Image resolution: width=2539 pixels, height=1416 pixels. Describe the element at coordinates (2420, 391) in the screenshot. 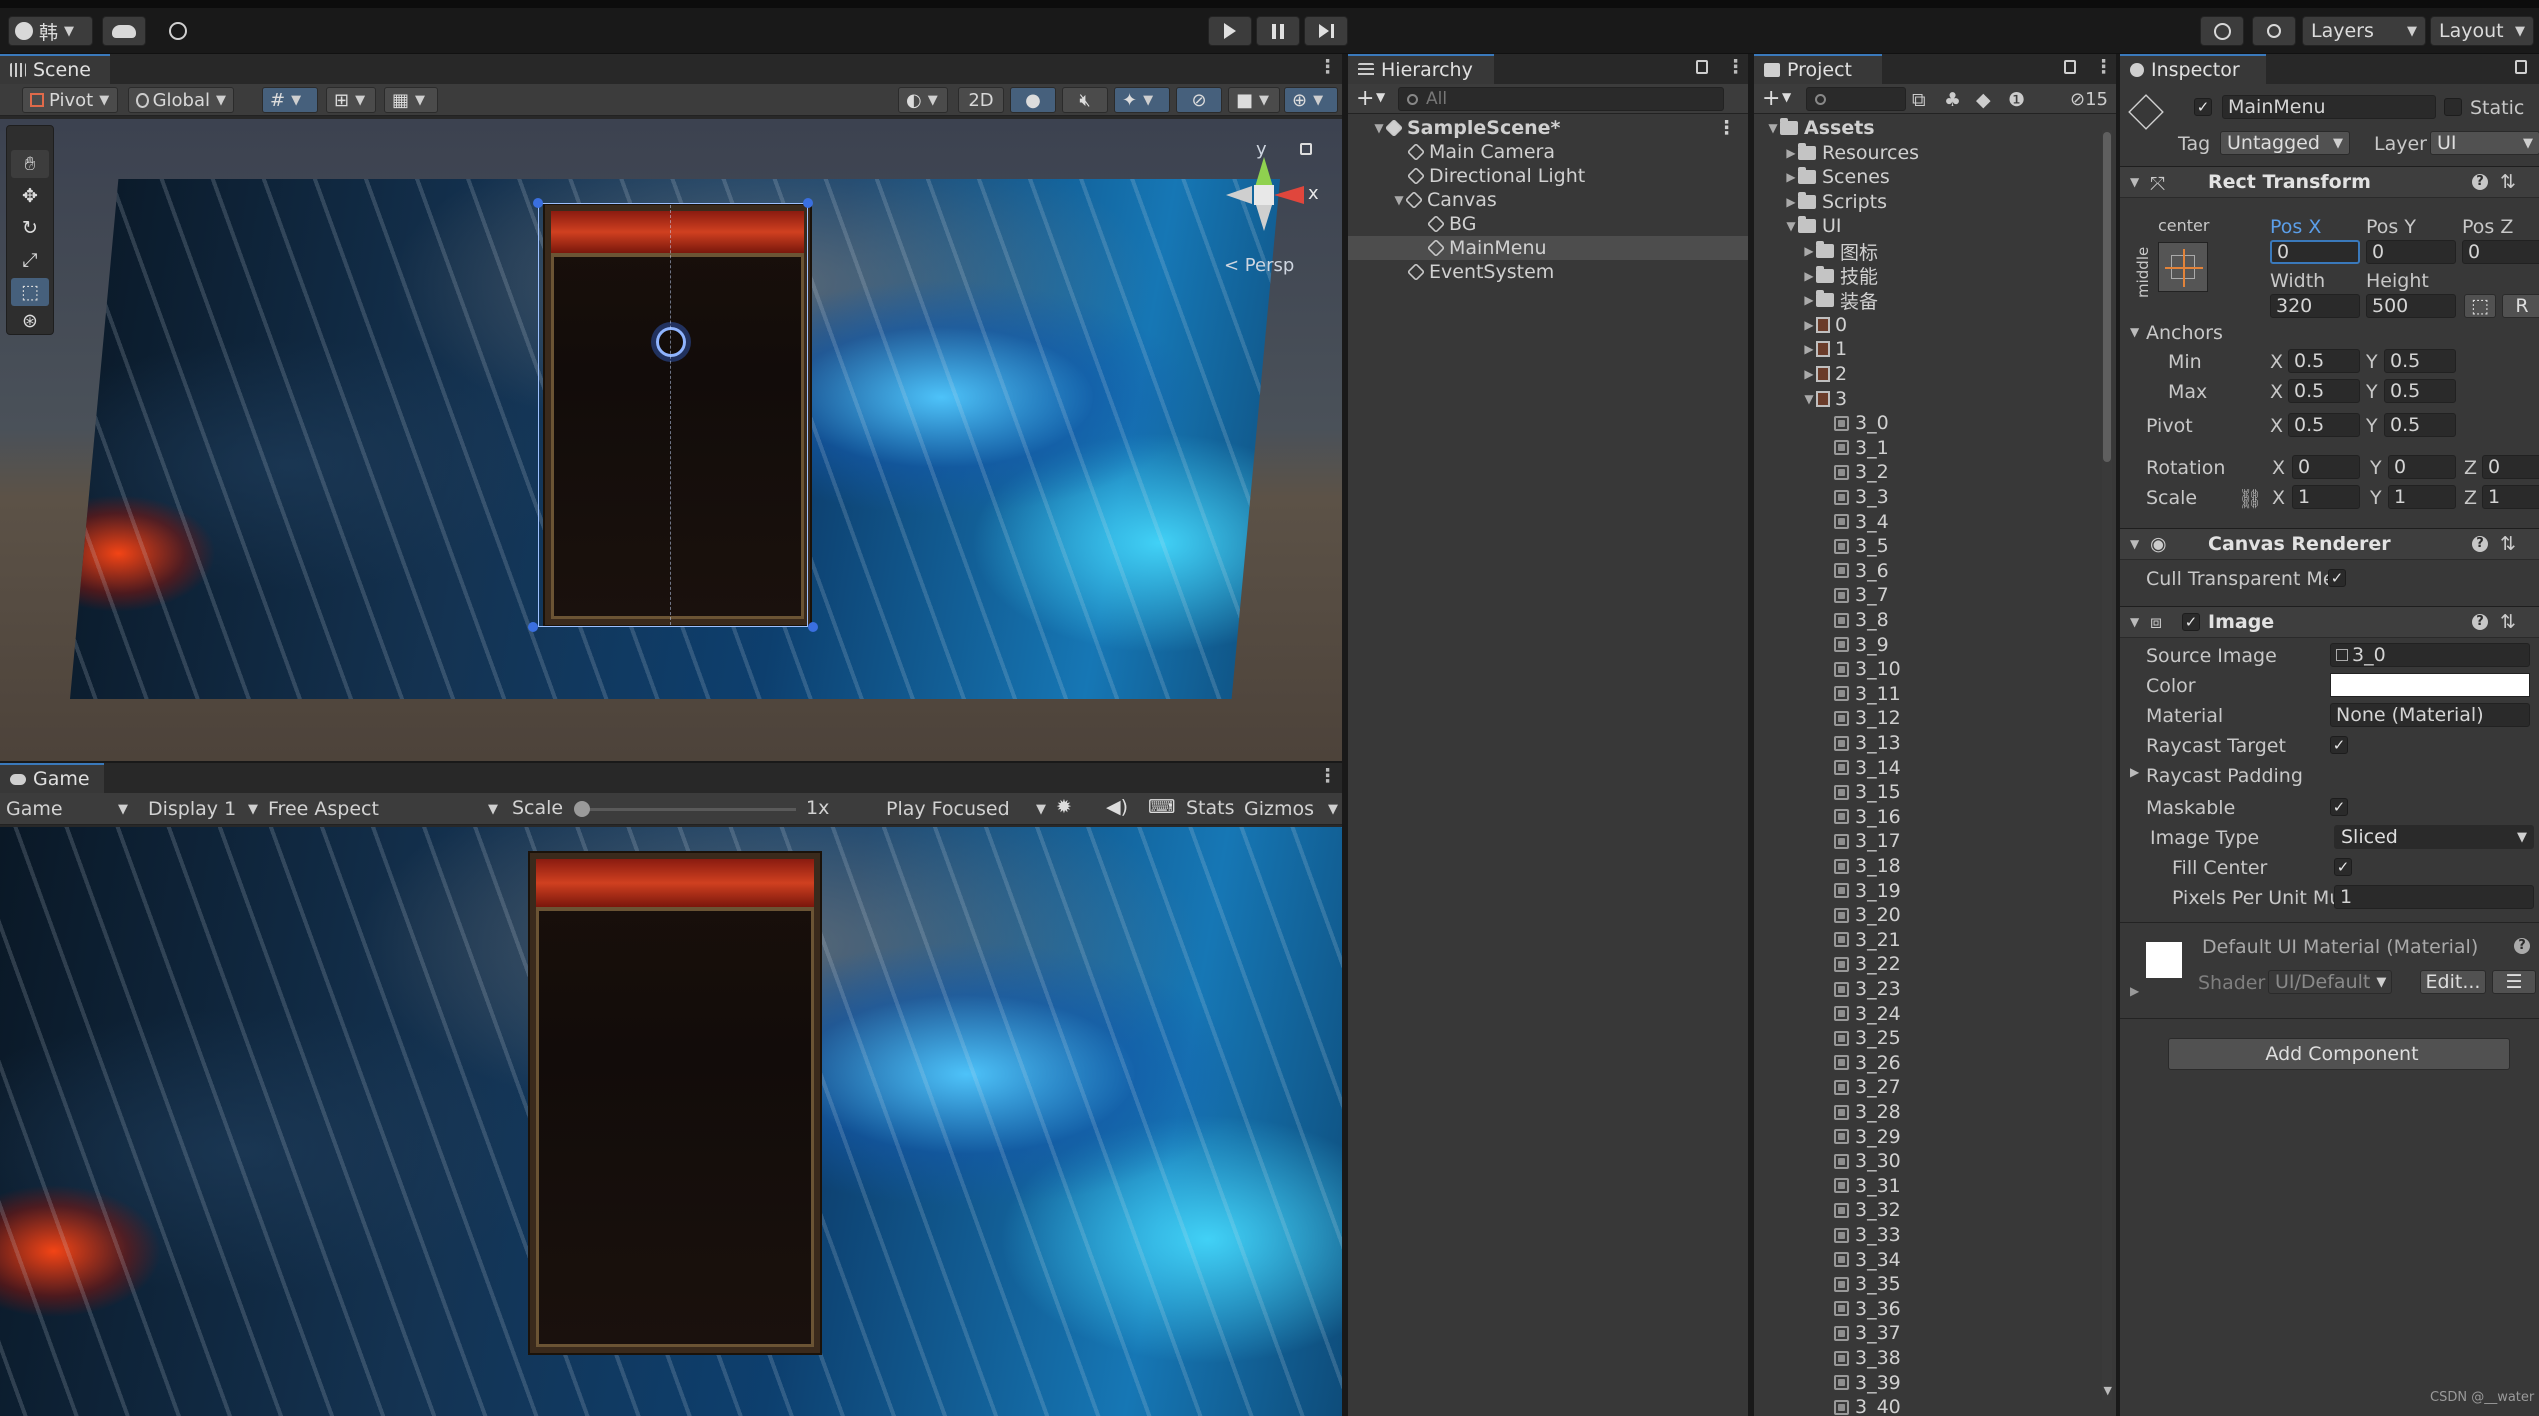

I see `anchor-max-y-field: 0.5` at that location.